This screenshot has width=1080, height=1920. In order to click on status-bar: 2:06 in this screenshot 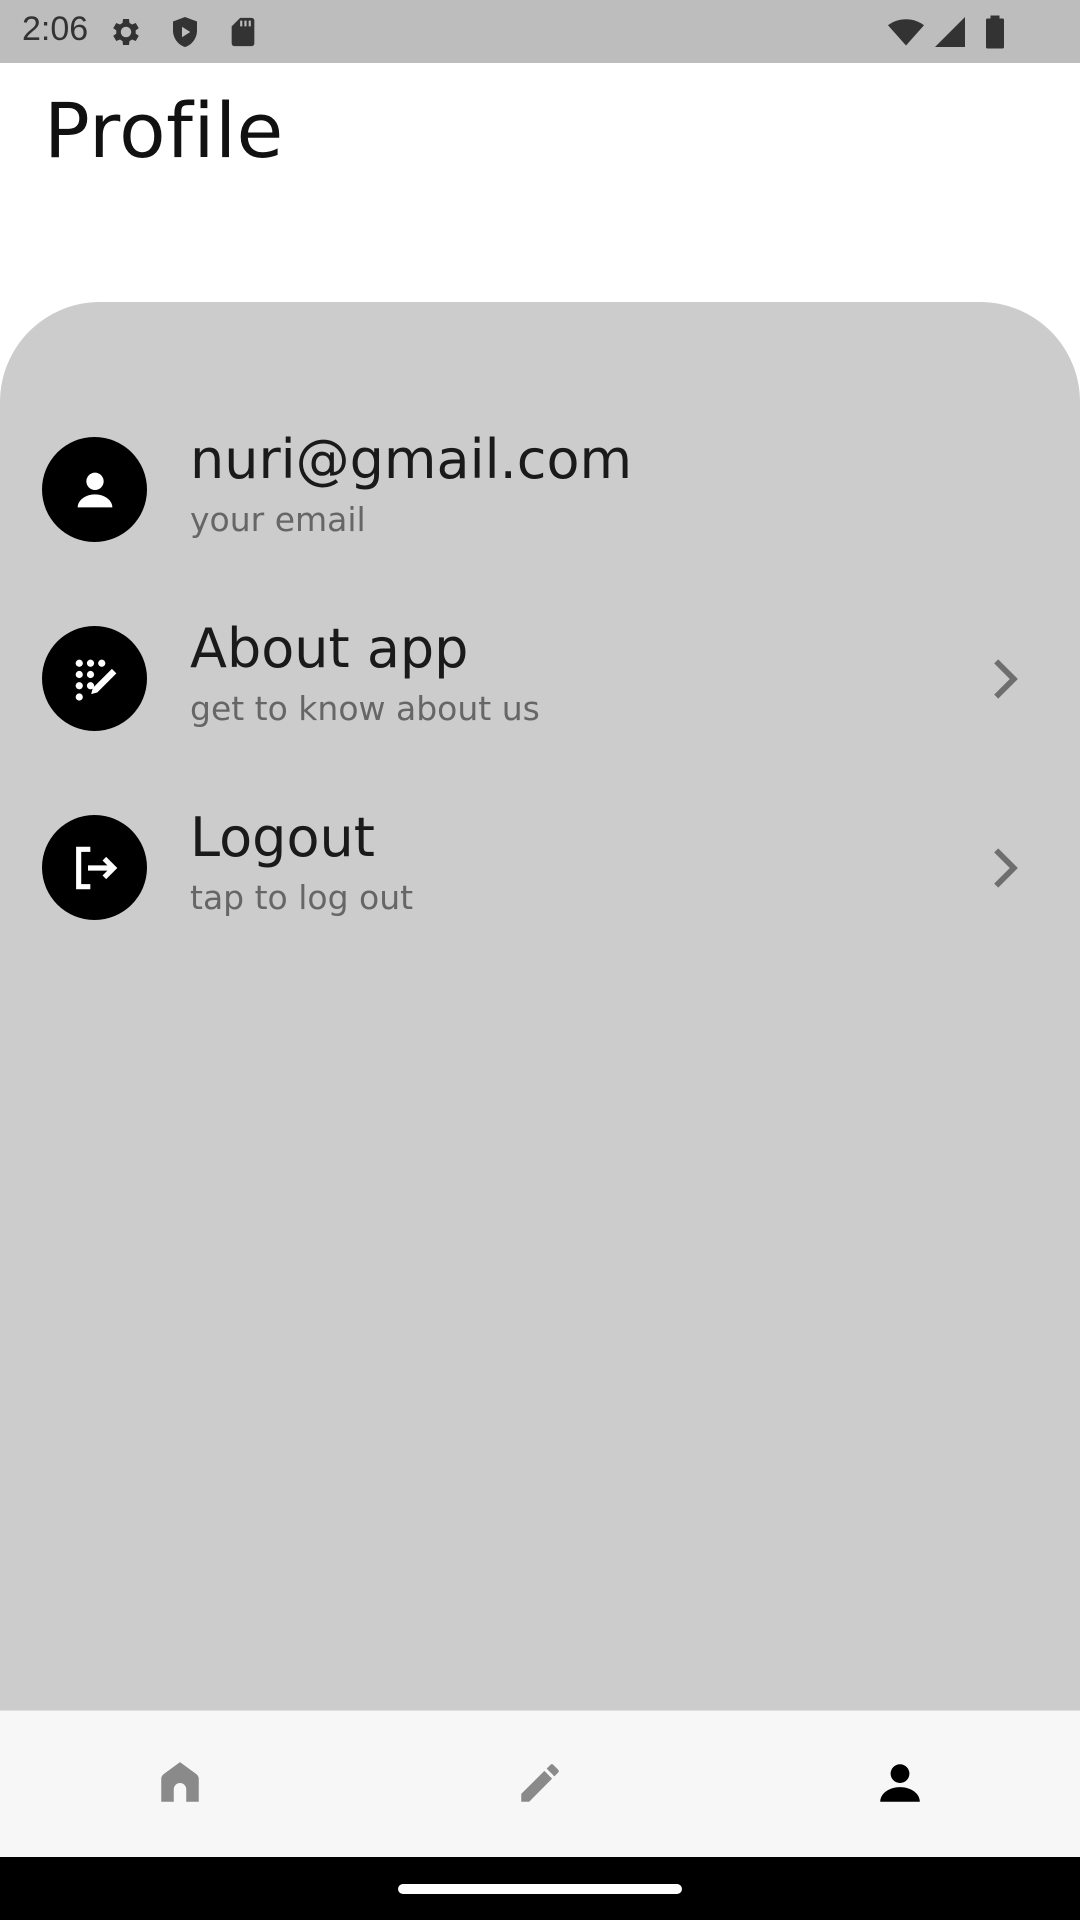, I will do `click(540, 31)`.